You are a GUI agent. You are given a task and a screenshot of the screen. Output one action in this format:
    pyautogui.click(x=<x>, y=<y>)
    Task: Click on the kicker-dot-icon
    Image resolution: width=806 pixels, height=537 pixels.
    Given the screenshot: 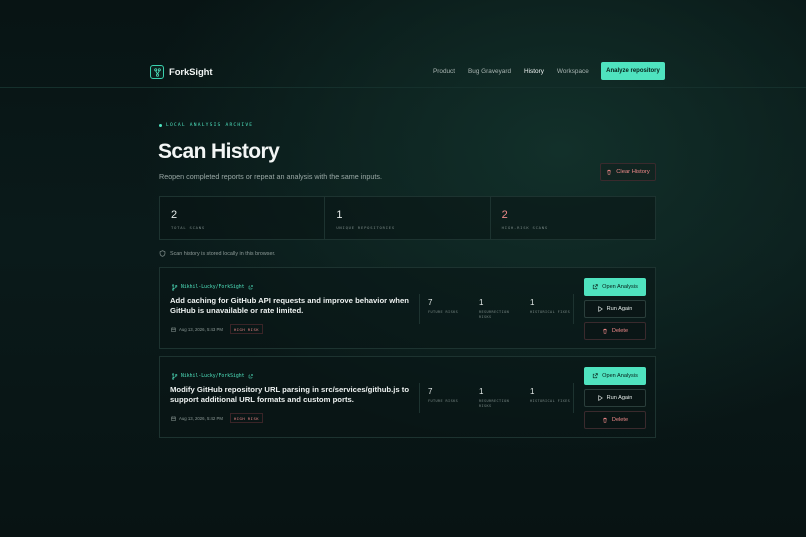 What is the action you would take?
    pyautogui.click(x=160, y=125)
    